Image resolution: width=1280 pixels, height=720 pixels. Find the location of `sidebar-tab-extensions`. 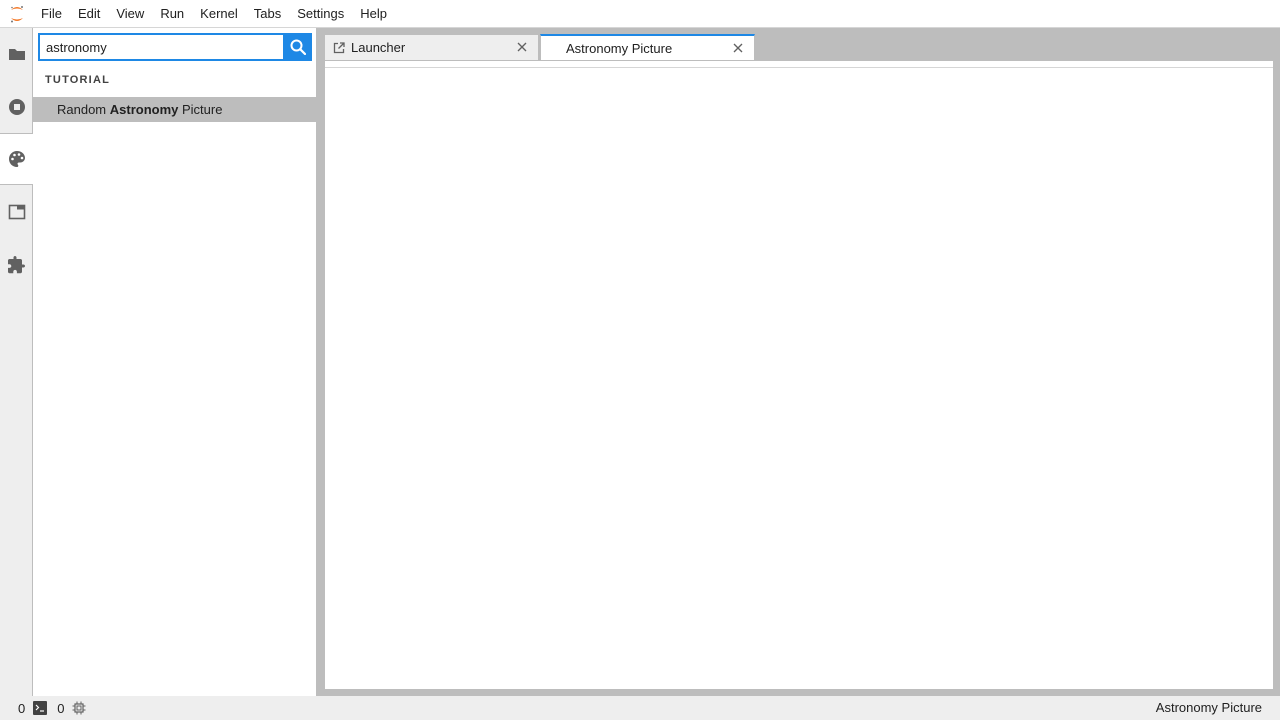

sidebar-tab-extensions is located at coordinates (16, 265).